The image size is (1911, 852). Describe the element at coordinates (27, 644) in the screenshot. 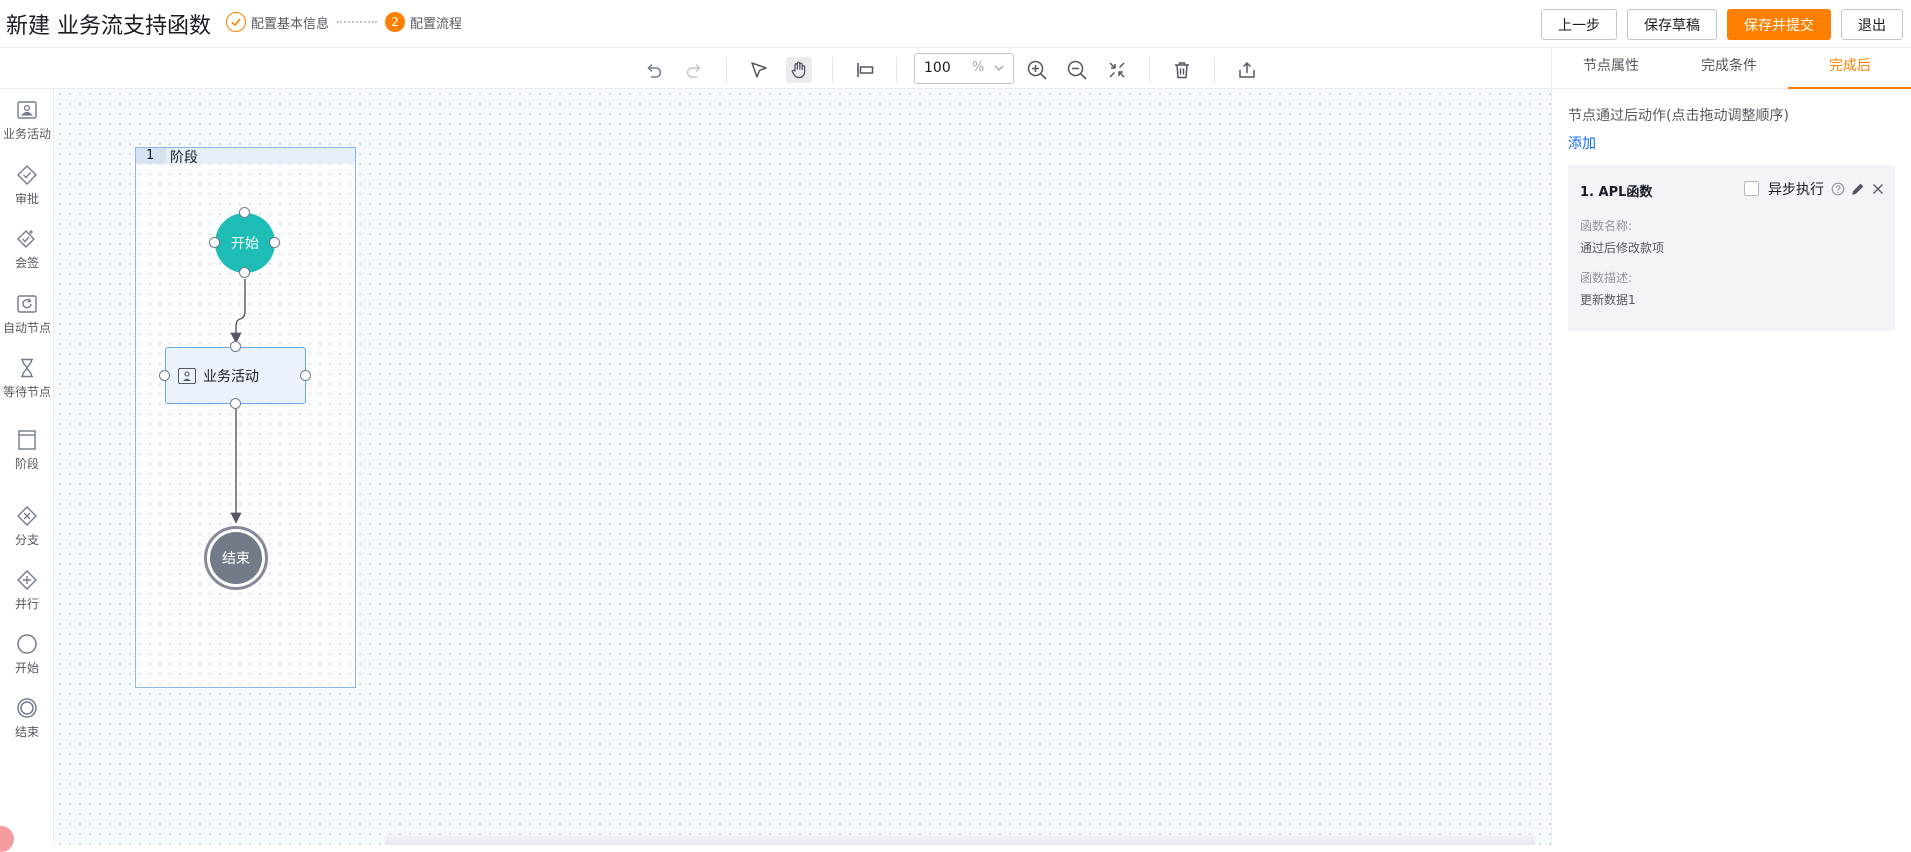

I see `start-circle-icon` at that location.